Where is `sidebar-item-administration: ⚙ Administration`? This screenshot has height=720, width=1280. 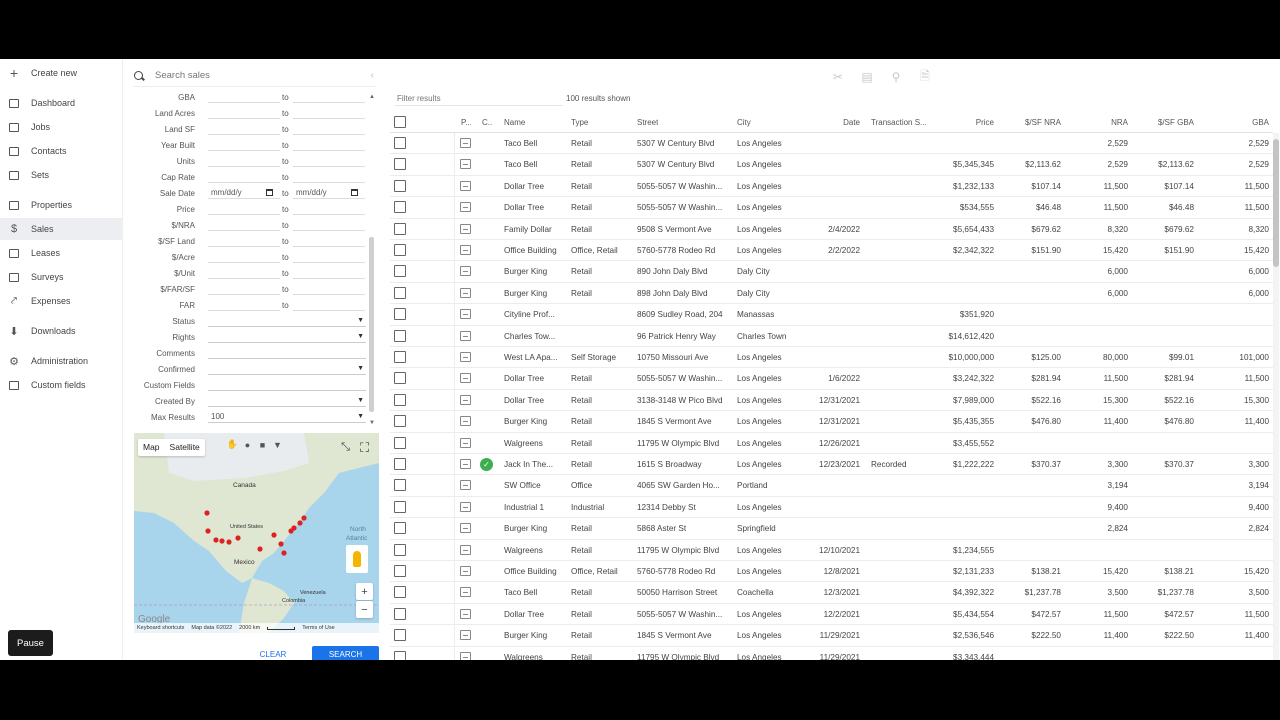
sidebar-item-administration: ⚙ Administration is located at coordinates (61, 361).